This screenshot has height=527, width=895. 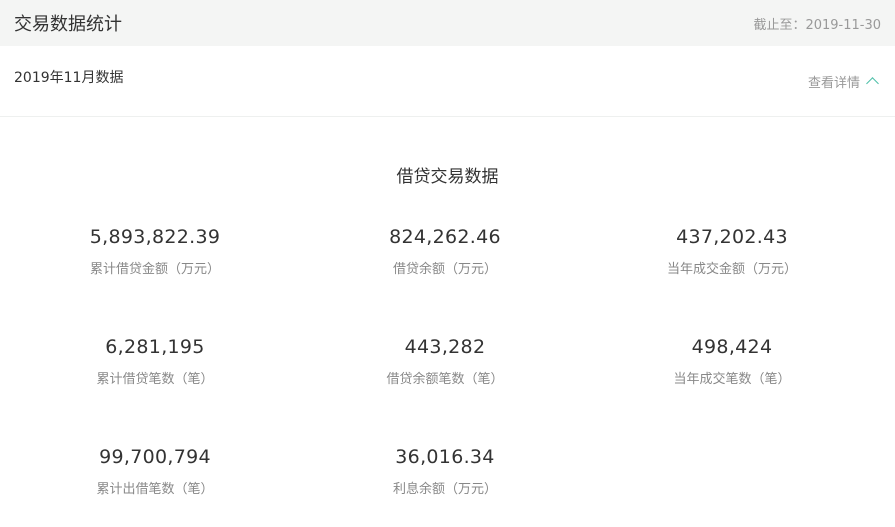 What do you see at coordinates (444, 269) in the screenshot?
I see `stat-label: 借贷余额（万元）` at bounding box center [444, 269].